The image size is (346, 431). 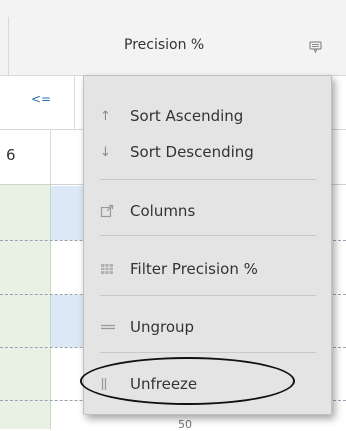 What do you see at coordinates (207, 327) in the screenshot?
I see `menu-item-ungroup: Ungroup` at bounding box center [207, 327].